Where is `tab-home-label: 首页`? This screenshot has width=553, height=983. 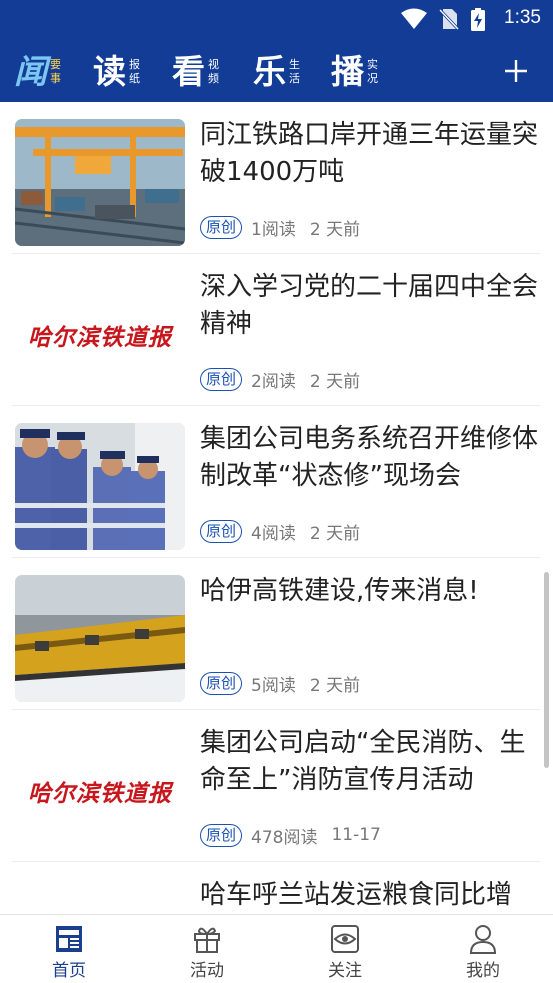 tab-home-label: 首页 is located at coordinates (69, 971).